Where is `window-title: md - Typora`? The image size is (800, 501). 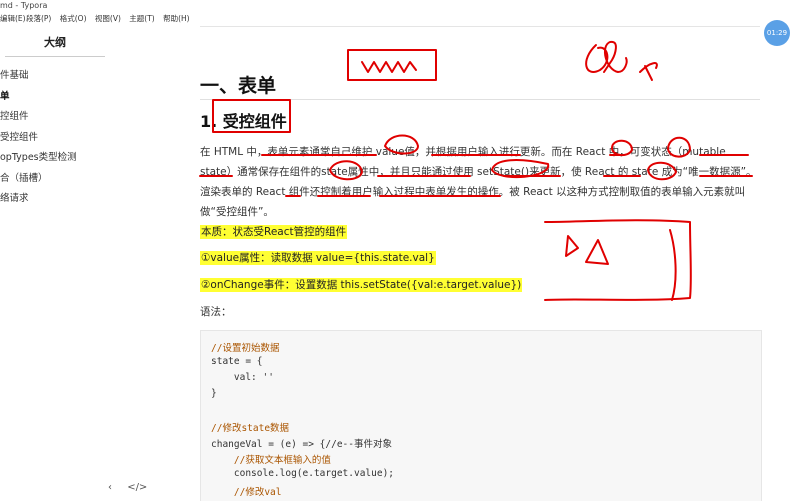
window-title: md - Typora is located at coordinates (24, 5).